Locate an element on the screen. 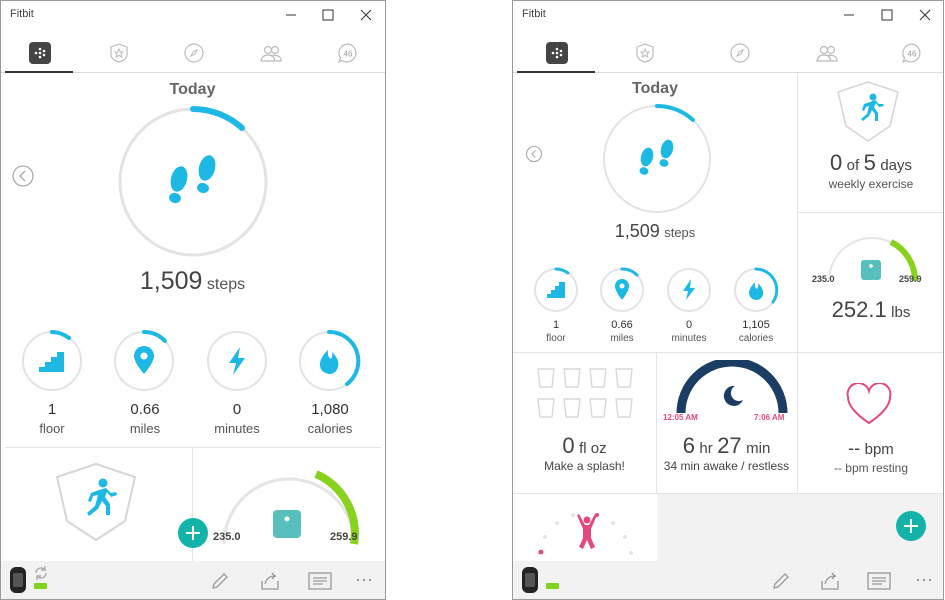 This screenshot has width=945, height=600. sleep-end: 7:06 AM is located at coordinates (769, 417).